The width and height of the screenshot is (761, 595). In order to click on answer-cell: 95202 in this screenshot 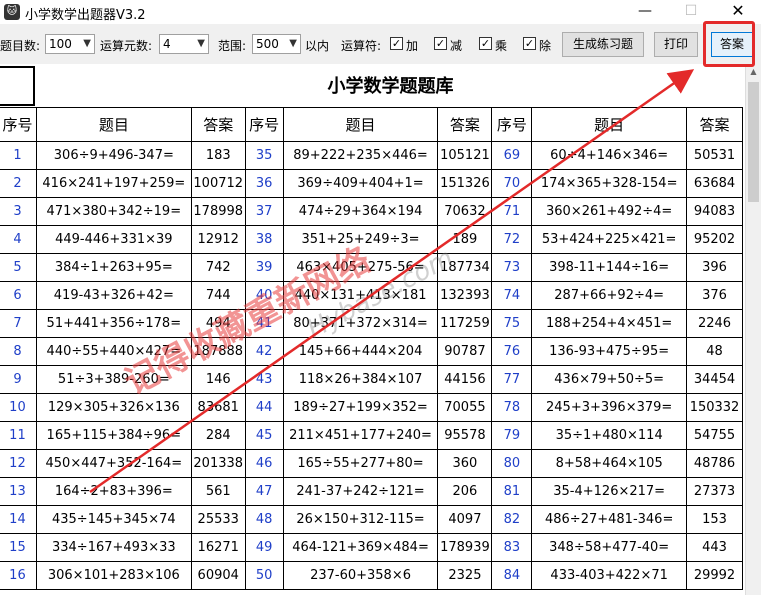, I will do `click(714, 239)`.